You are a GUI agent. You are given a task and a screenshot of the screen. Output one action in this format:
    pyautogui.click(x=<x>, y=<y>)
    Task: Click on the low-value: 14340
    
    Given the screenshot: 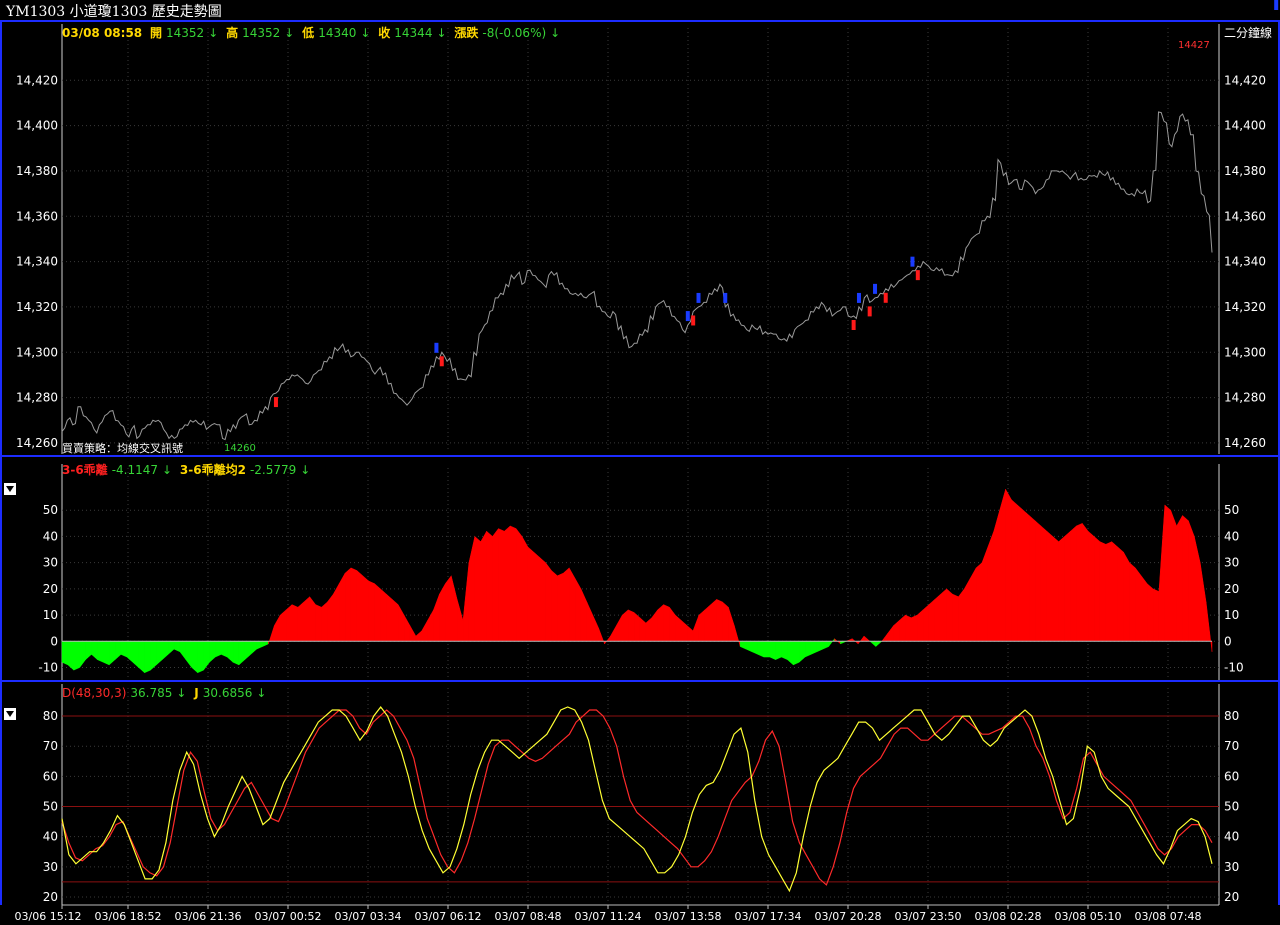 What is the action you would take?
    pyautogui.click(x=337, y=33)
    